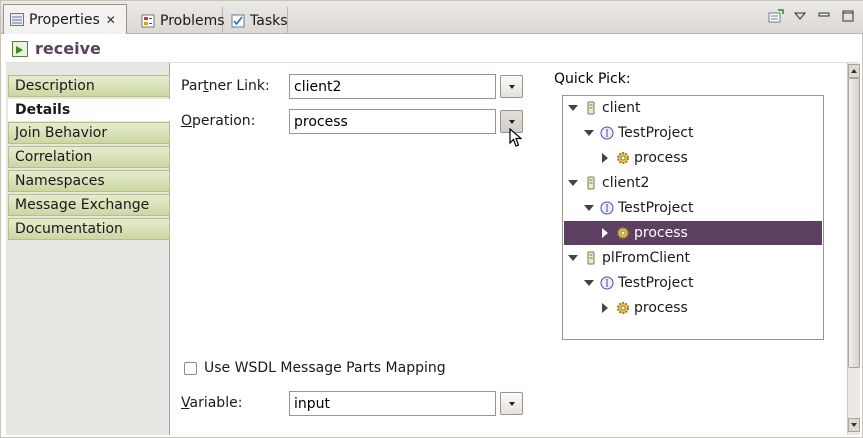 The width and height of the screenshot is (863, 438). I want to click on nav-tab-correlation: Correlation, so click(89, 157).